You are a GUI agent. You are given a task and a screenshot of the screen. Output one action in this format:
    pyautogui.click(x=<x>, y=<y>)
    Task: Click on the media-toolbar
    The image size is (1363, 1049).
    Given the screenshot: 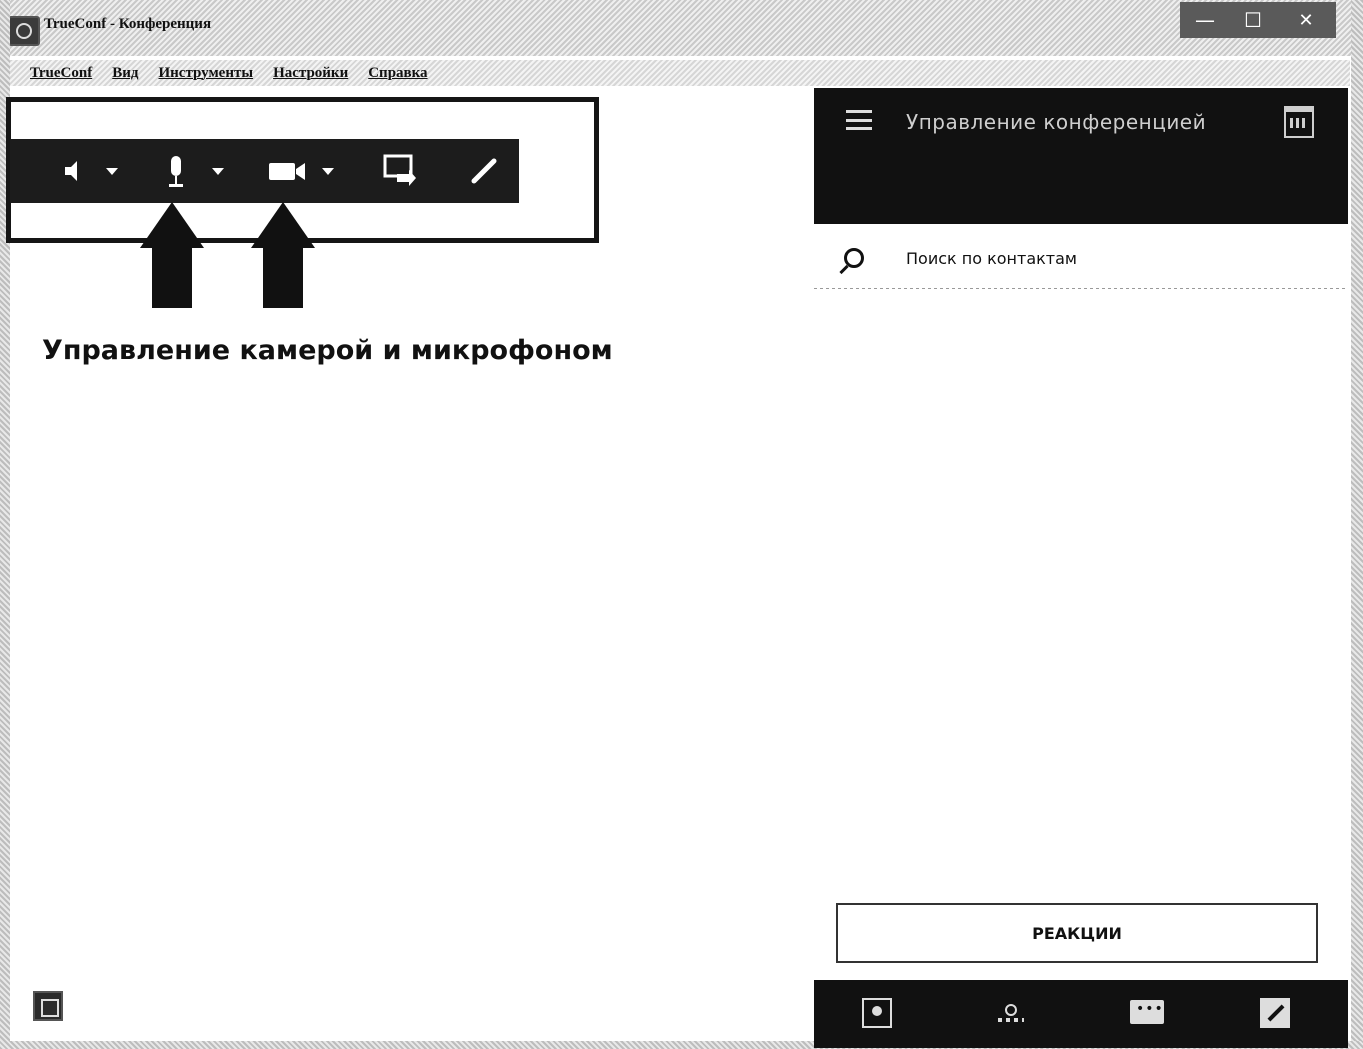 What is the action you would take?
    pyautogui.click(x=264, y=171)
    